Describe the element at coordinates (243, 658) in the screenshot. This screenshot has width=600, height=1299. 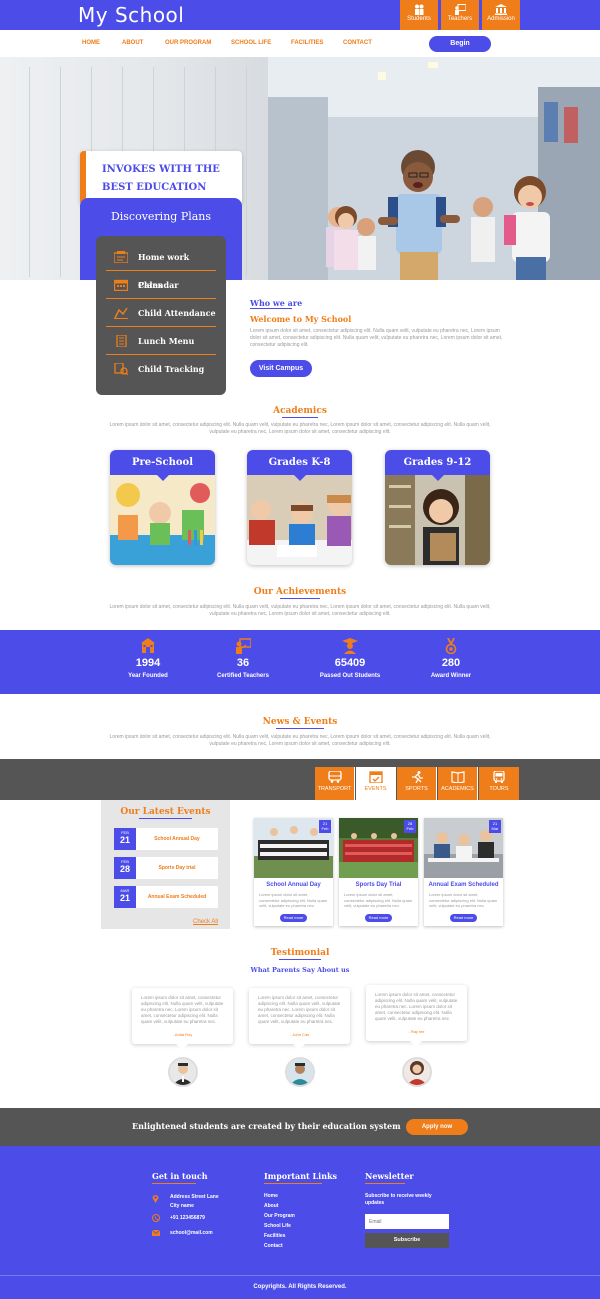
I see `stat-certified-teachers: 36 Certified Teachers` at that location.